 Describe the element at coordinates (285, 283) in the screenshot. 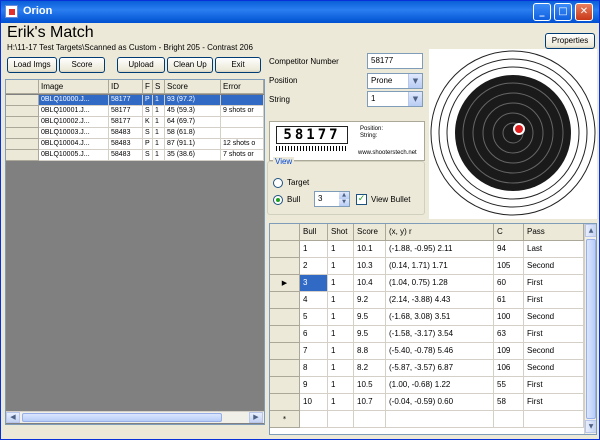

I see `row-header: ▶` at that location.